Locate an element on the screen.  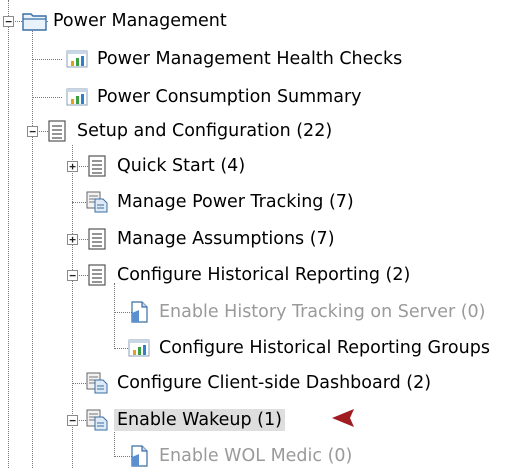
tree-node-wol-medic: Enable WOL Medic (0) is located at coordinates (241, 456).